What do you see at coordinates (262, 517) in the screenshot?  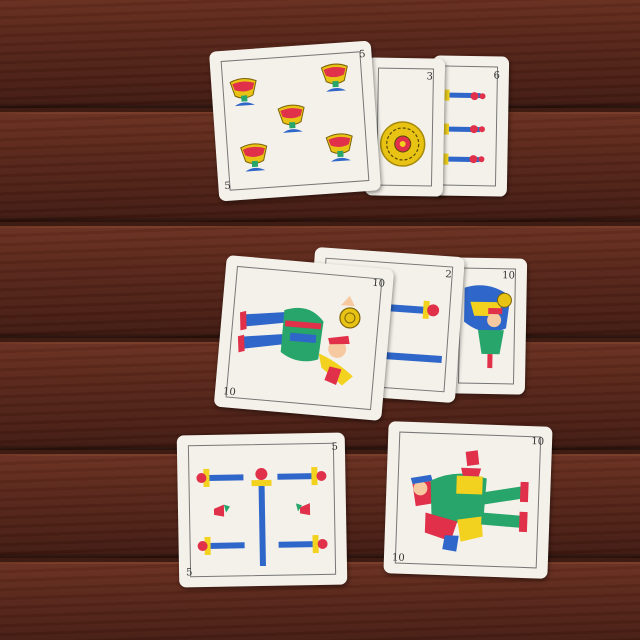 I see `swords-pips` at bounding box center [262, 517].